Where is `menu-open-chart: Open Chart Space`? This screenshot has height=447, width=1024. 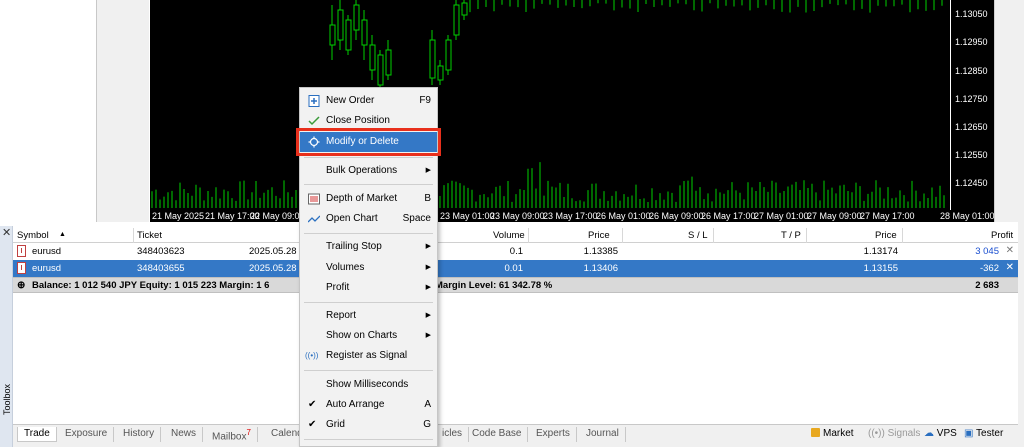
menu-open-chart: Open Chart Space is located at coordinates (368, 219).